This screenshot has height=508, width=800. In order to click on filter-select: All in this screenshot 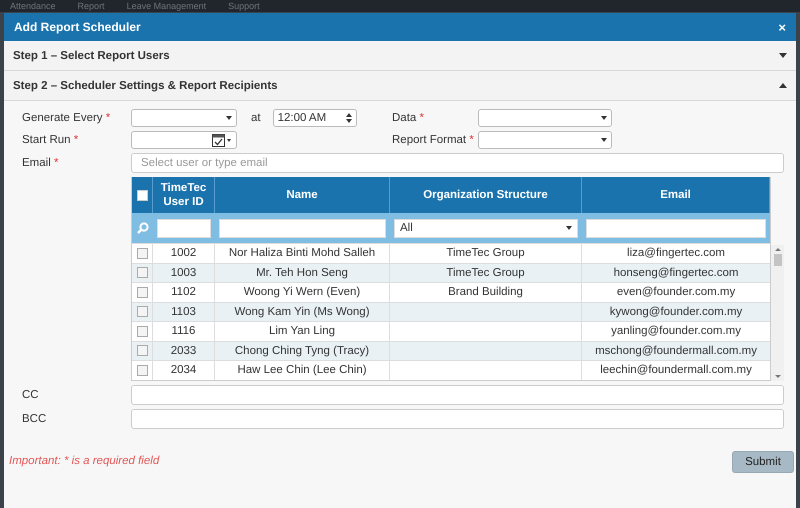, I will do `click(486, 228)`.